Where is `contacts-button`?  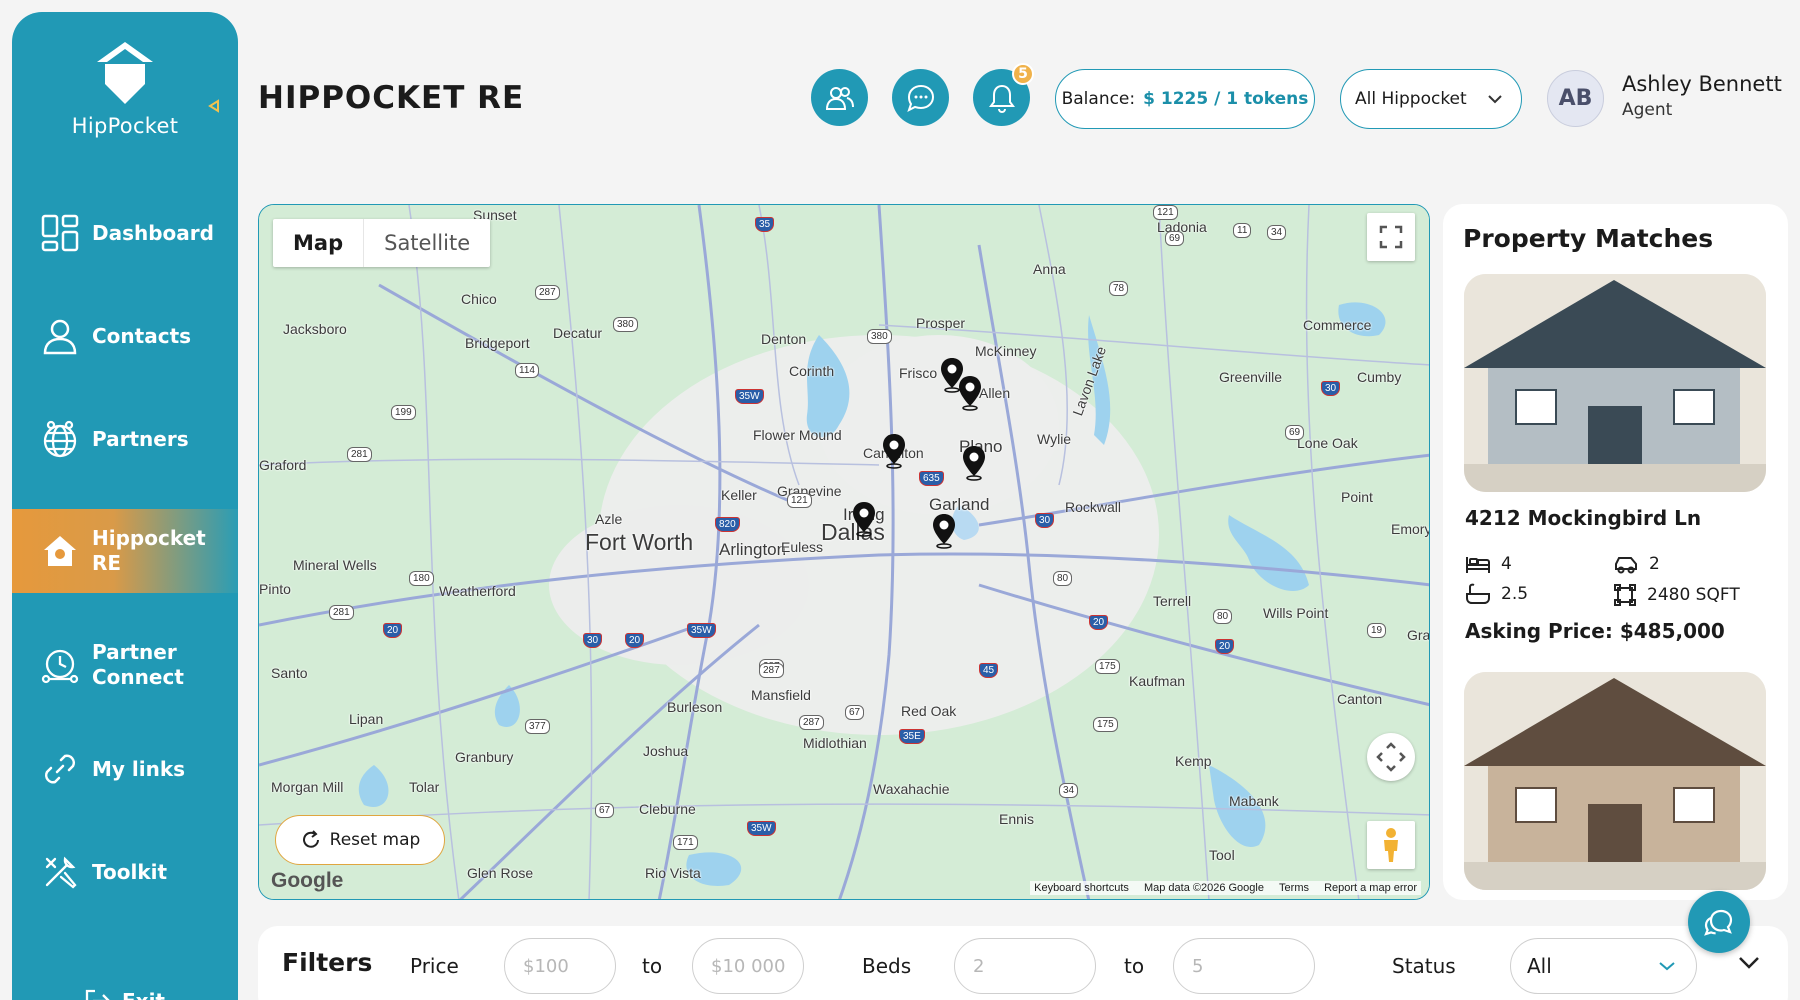 contacts-button is located at coordinates (839, 97).